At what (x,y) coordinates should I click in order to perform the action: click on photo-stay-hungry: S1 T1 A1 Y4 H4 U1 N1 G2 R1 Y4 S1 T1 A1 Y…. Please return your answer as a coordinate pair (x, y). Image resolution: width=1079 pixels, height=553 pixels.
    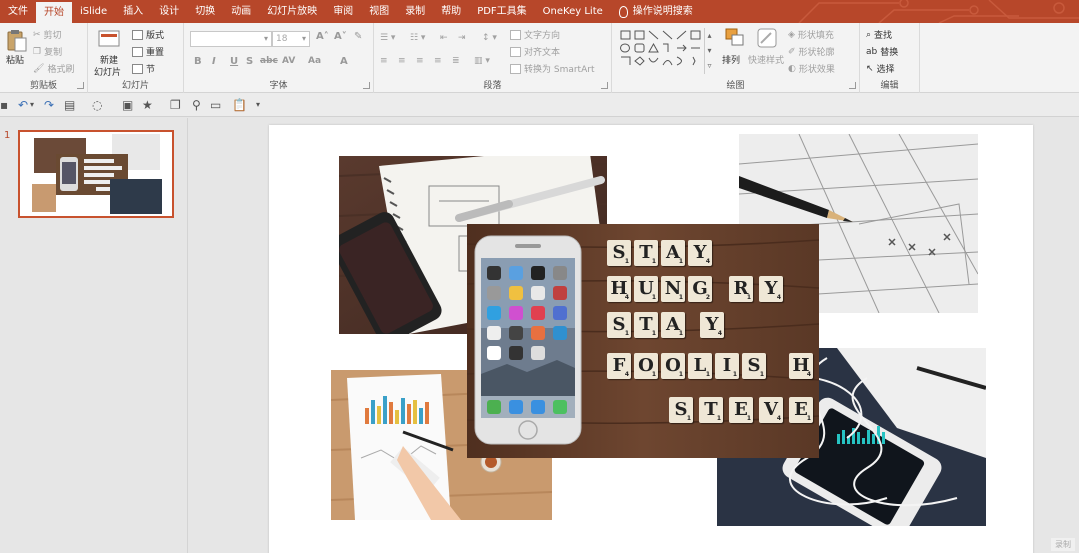
    Looking at the image, I should click on (643, 341).